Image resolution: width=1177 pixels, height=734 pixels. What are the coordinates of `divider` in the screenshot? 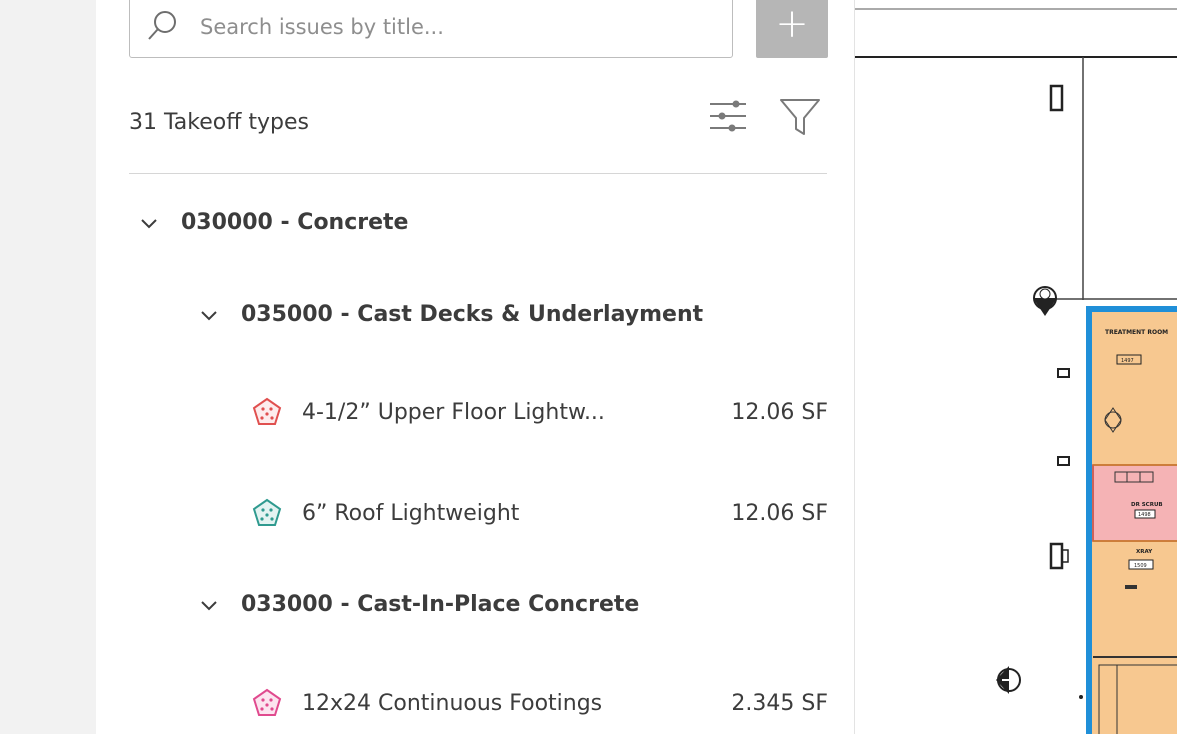 It's located at (478, 173).